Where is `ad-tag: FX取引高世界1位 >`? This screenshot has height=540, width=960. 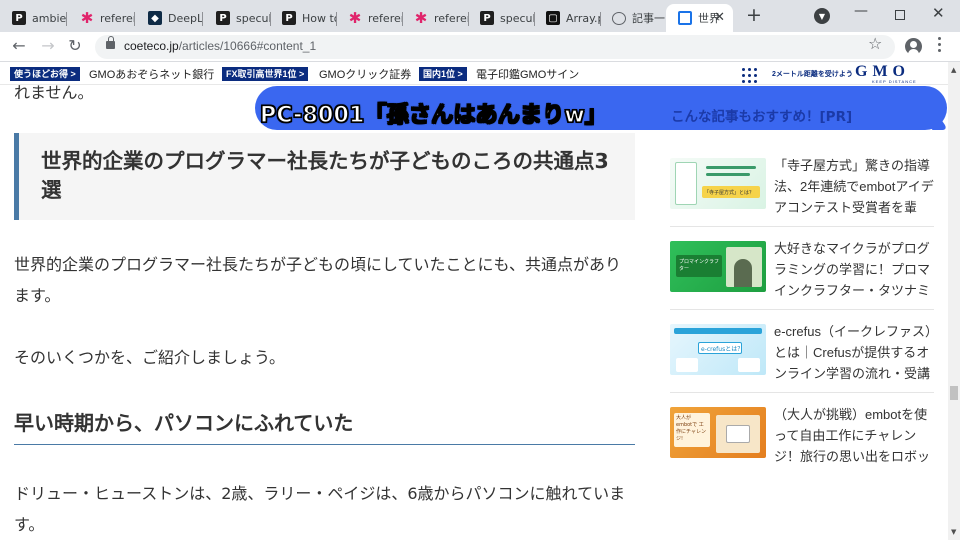 ad-tag: FX取引高世界1位 > is located at coordinates (265, 74).